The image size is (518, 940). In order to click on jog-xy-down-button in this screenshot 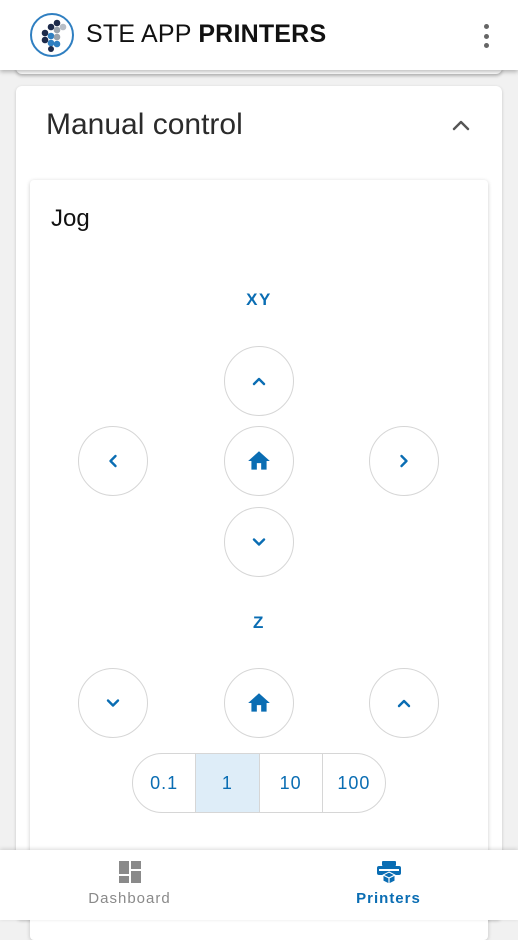, I will do `click(259, 542)`.